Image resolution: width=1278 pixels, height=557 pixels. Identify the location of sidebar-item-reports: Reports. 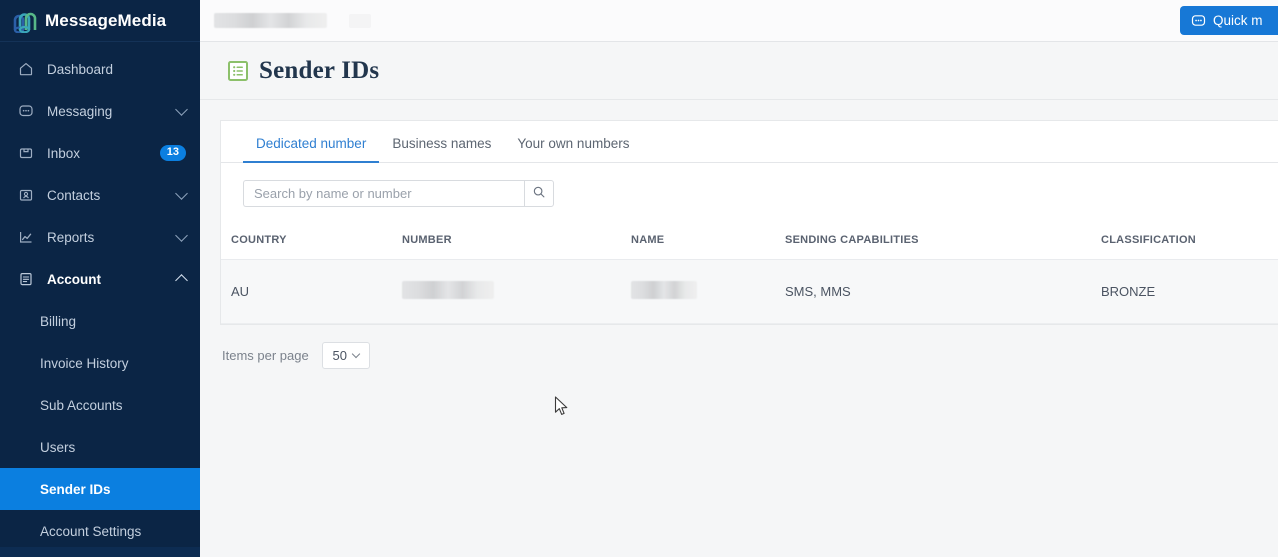
(100, 237).